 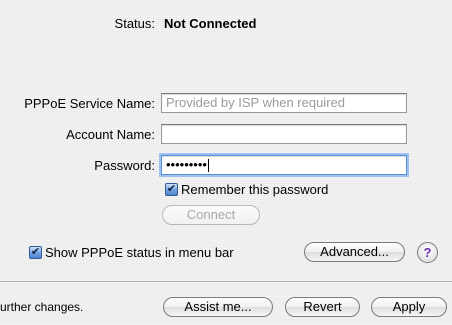 What do you see at coordinates (89, 103) in the screenshot?
I see `pppoe-service-label: PPPoE Service Name:` at bounding box center [89, 103].